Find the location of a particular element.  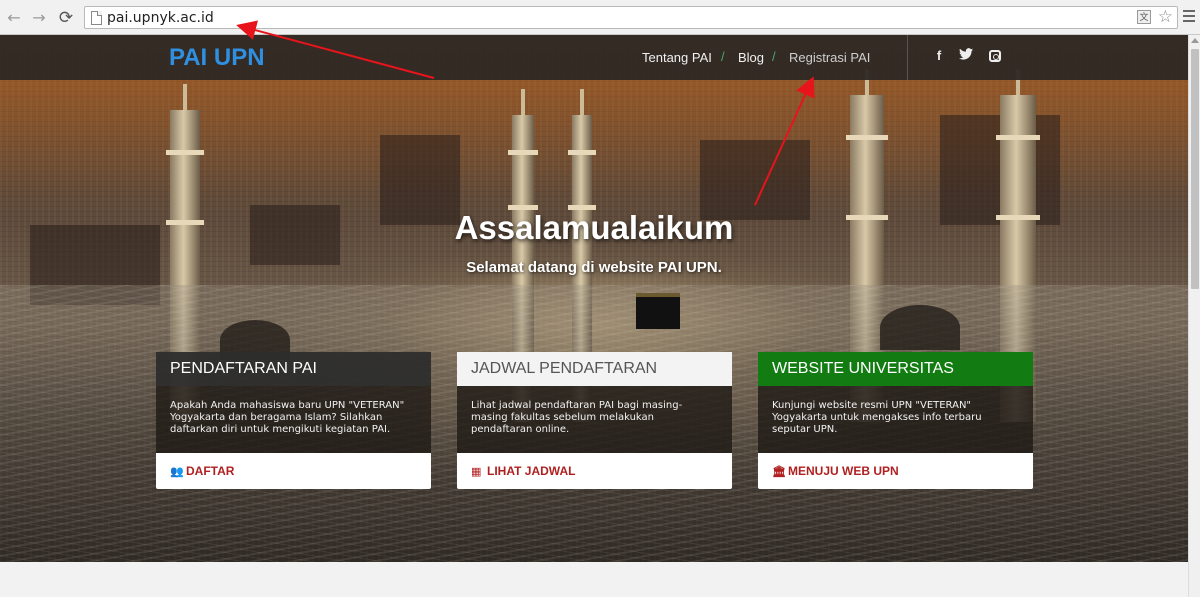

kaaba-image is located at coordinates (658, 311).